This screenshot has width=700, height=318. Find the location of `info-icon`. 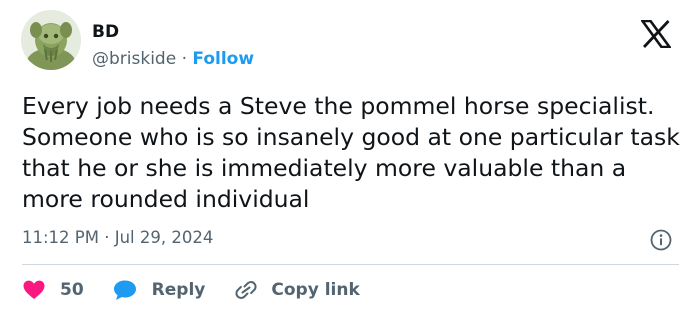

info-icon is located at coordinates (661, 240).